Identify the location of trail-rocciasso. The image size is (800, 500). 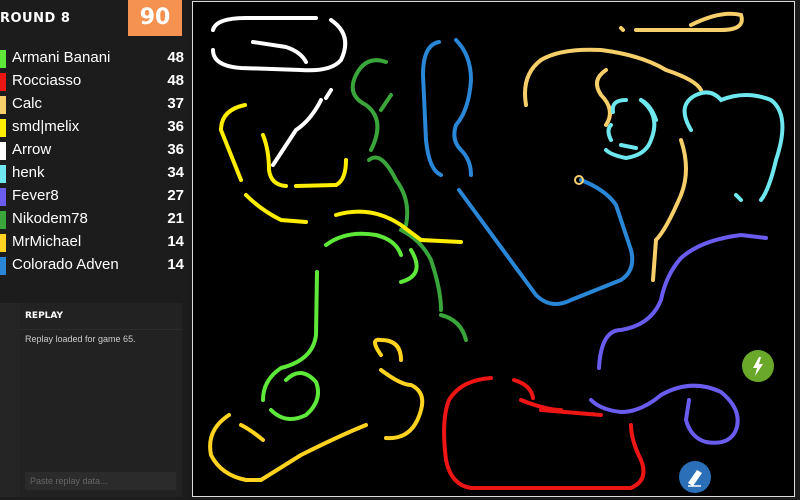
(544, 433).